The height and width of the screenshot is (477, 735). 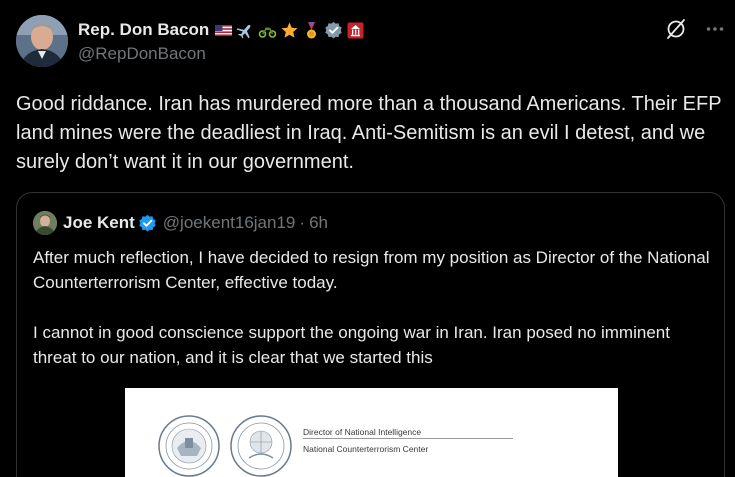 I want to click on us-flag-icon, so click(x=223, y=30).